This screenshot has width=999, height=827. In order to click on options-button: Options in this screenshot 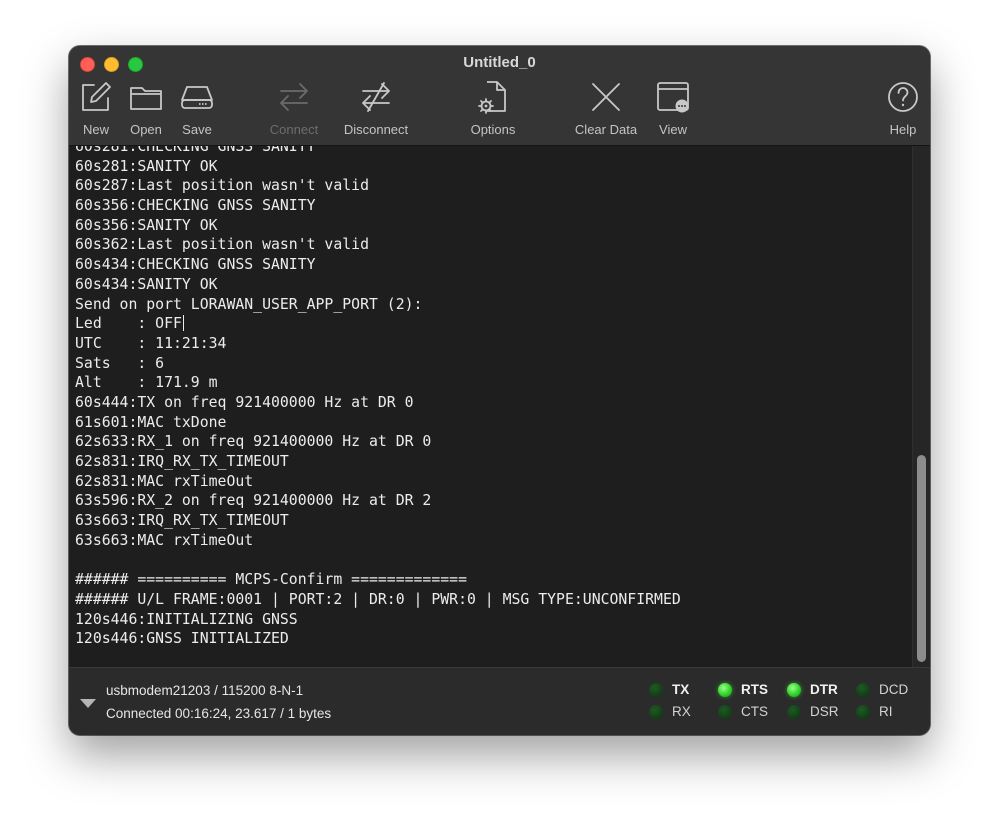, I will do `click(493, 111)`.